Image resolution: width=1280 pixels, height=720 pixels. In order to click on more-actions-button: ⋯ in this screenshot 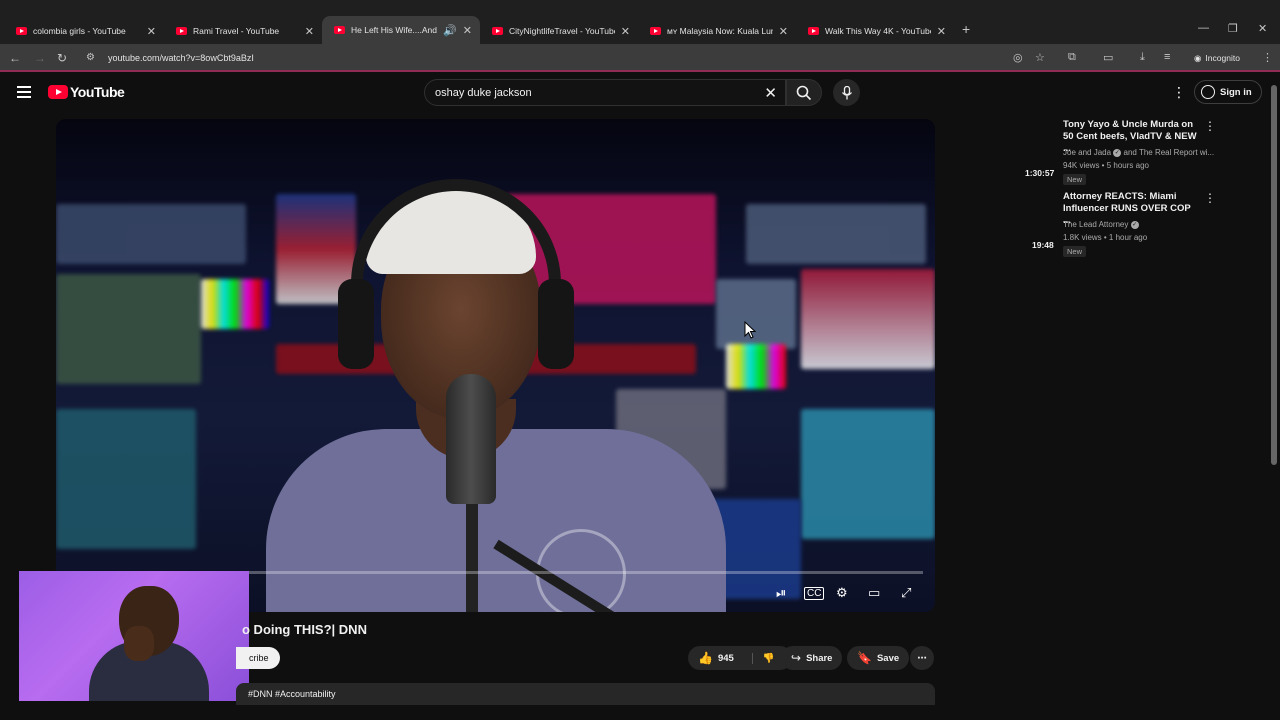, I will do `click(922, 658)`.